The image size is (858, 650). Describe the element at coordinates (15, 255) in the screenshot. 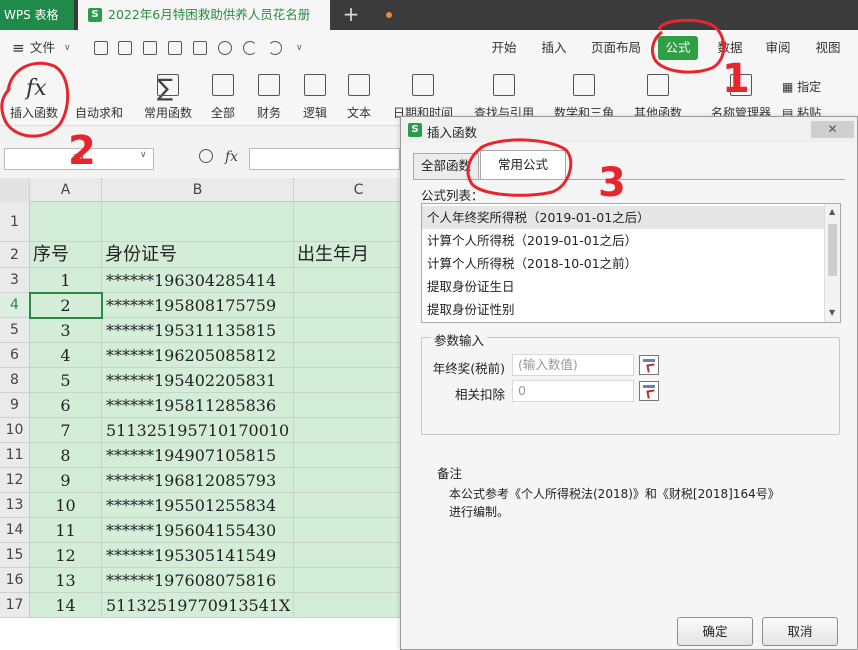

I see `row-header: 2` at that location.